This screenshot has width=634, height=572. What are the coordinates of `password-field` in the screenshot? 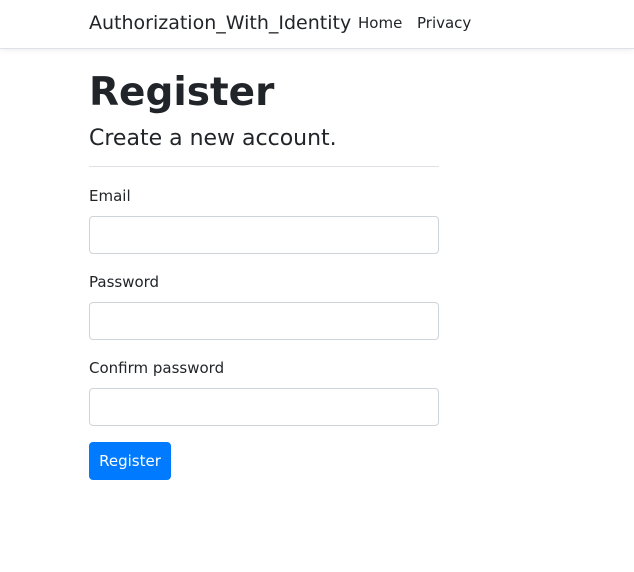 It's located at (264, 321).